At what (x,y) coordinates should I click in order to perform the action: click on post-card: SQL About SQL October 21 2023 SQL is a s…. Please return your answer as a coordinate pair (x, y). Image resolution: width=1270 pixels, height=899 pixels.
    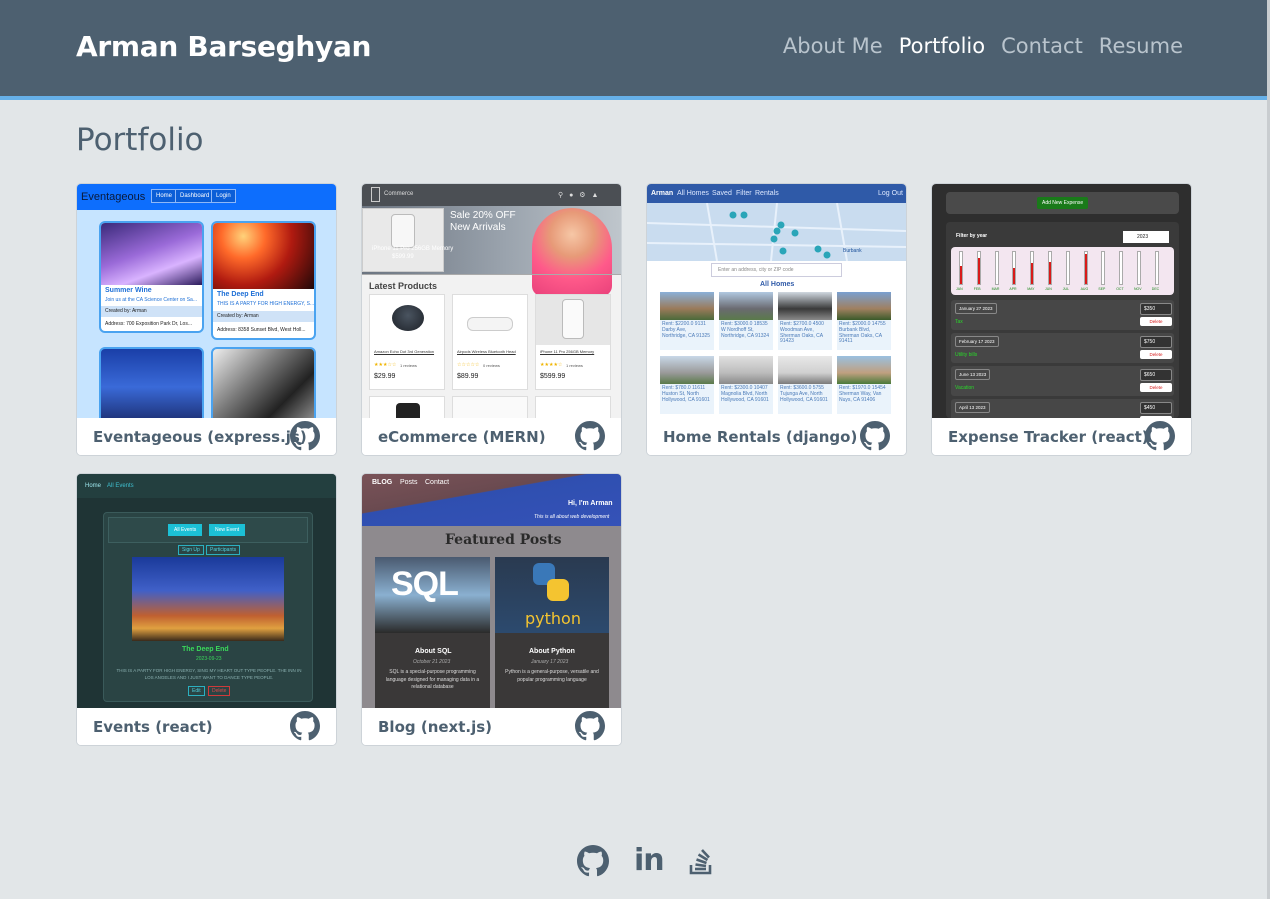
    Looking at the image, I should click on (432, 632).